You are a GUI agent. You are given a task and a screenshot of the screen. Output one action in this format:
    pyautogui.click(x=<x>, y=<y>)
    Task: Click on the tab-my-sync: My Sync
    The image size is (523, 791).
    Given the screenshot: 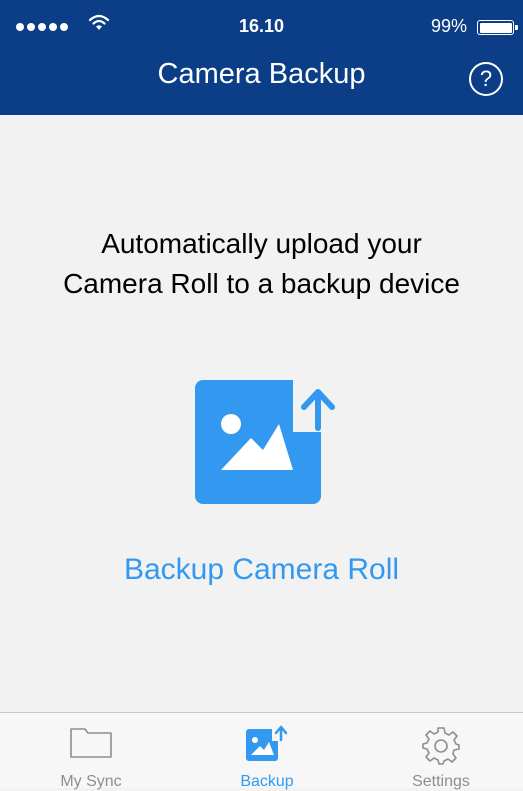 What is the action you would take?
    pyautogui.click(x=91, y=751)
    